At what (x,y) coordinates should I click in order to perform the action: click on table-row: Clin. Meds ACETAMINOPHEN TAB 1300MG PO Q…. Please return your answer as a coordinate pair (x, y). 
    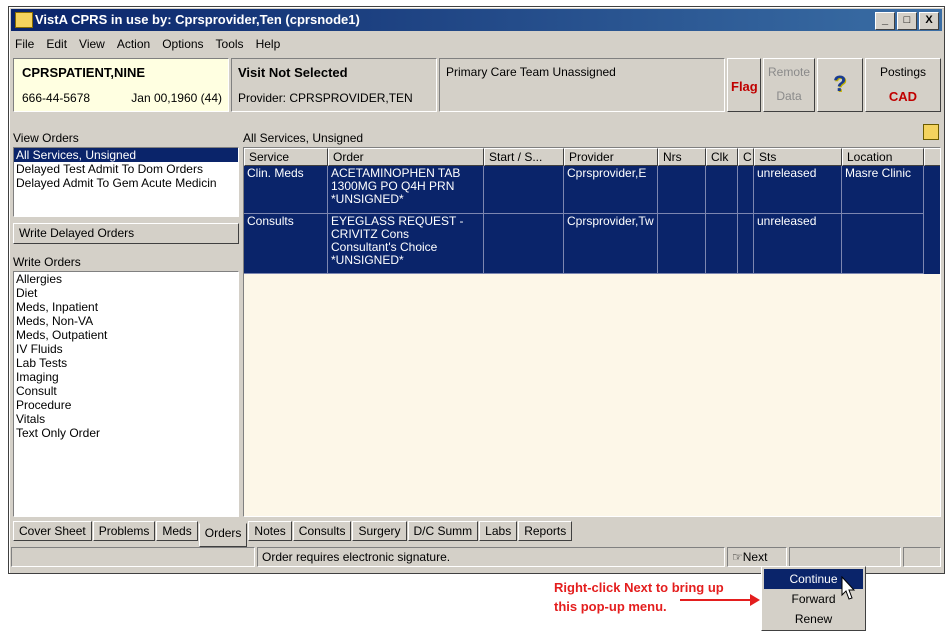
    Looking at the image, I should click on (592, 190).